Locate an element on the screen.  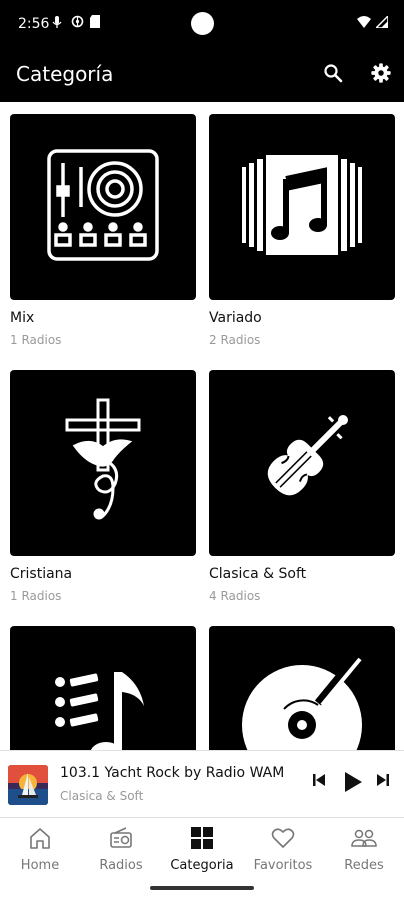
now-playing-category: Clasica & Soft is located at coordinates (102, 796).